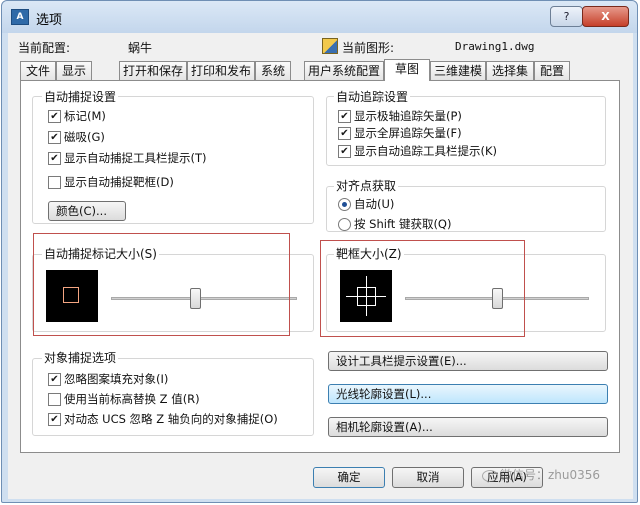 This screenshot has width=640, height=505. I want to click on marker-checkbox: ✔ 标记(M), so click(77, 116).